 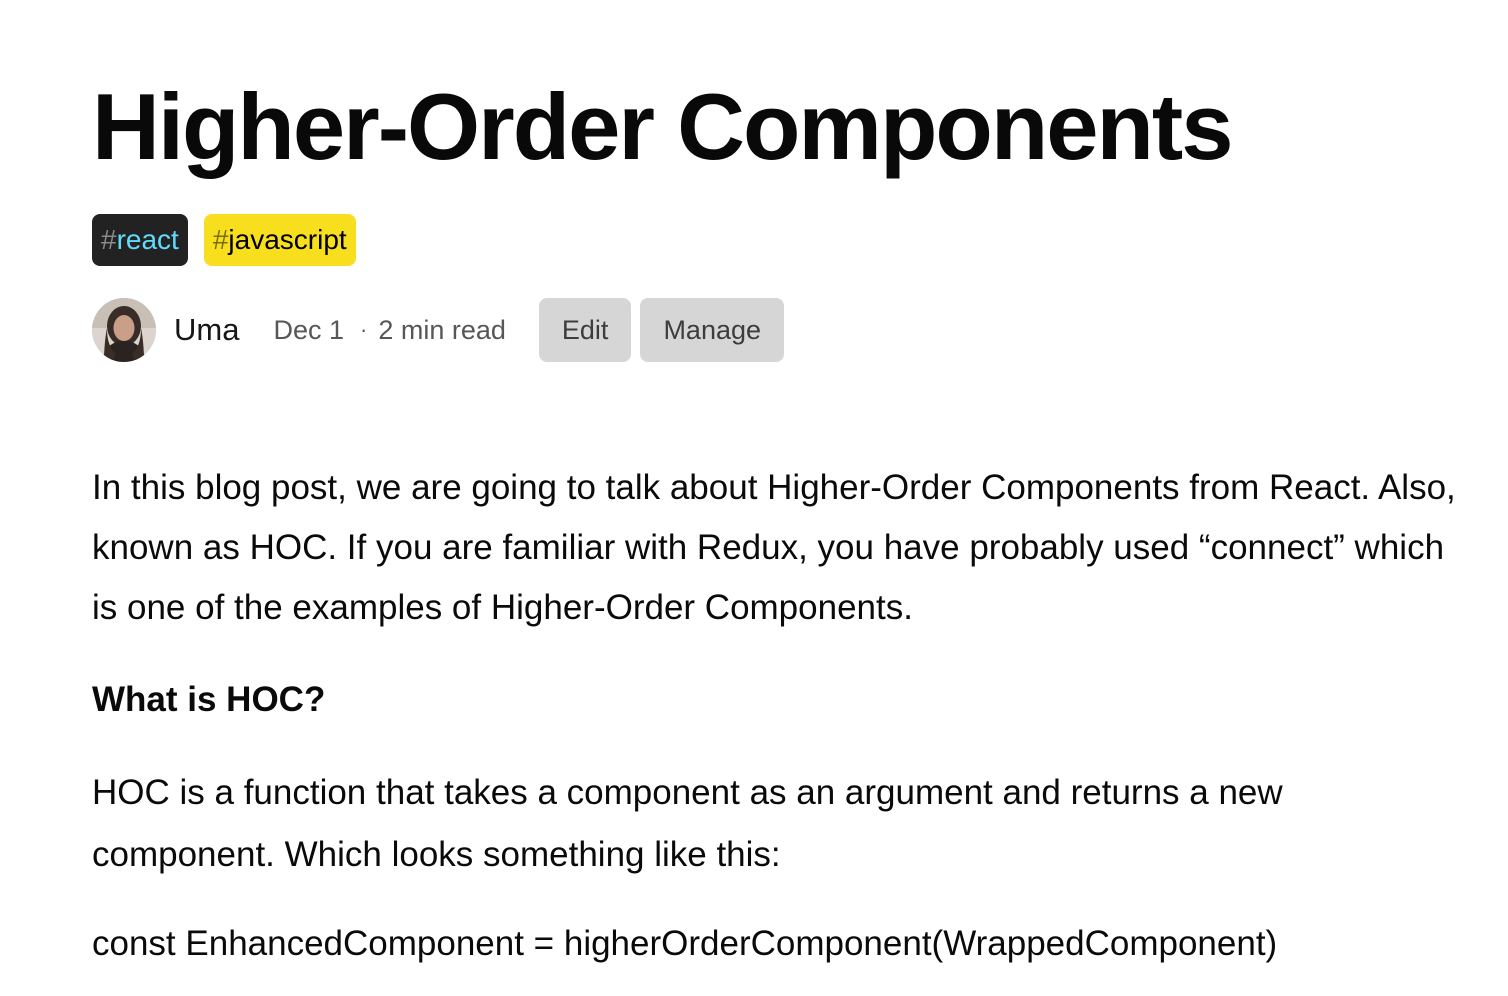 I want to click on avatar, so click(x=124, y=330).